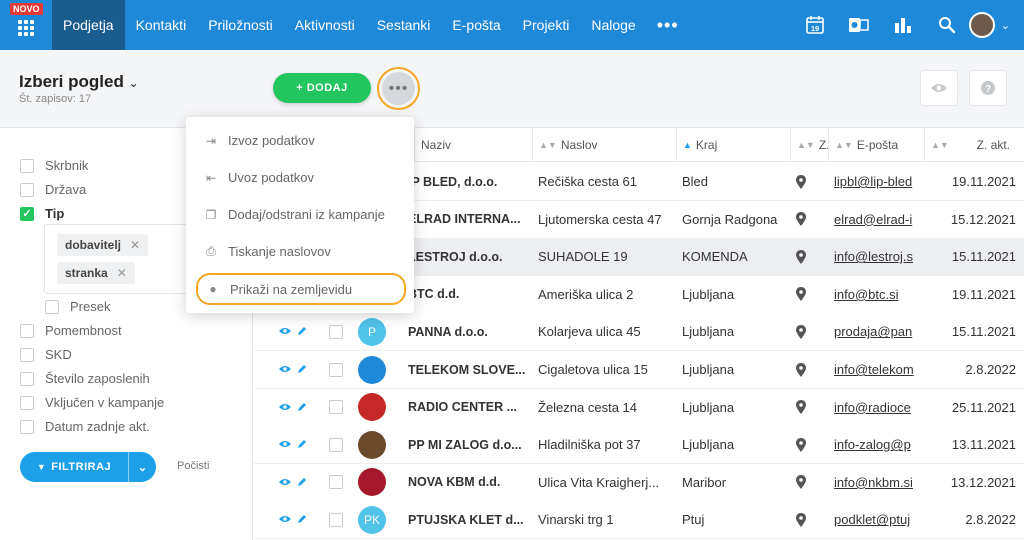 The width and height of the screenshot is (1024, 540). Describe the element at coordinates (259, 140) in the screenshot. I see `menu-export: ⇥ Izvoz podatkov` at that location.